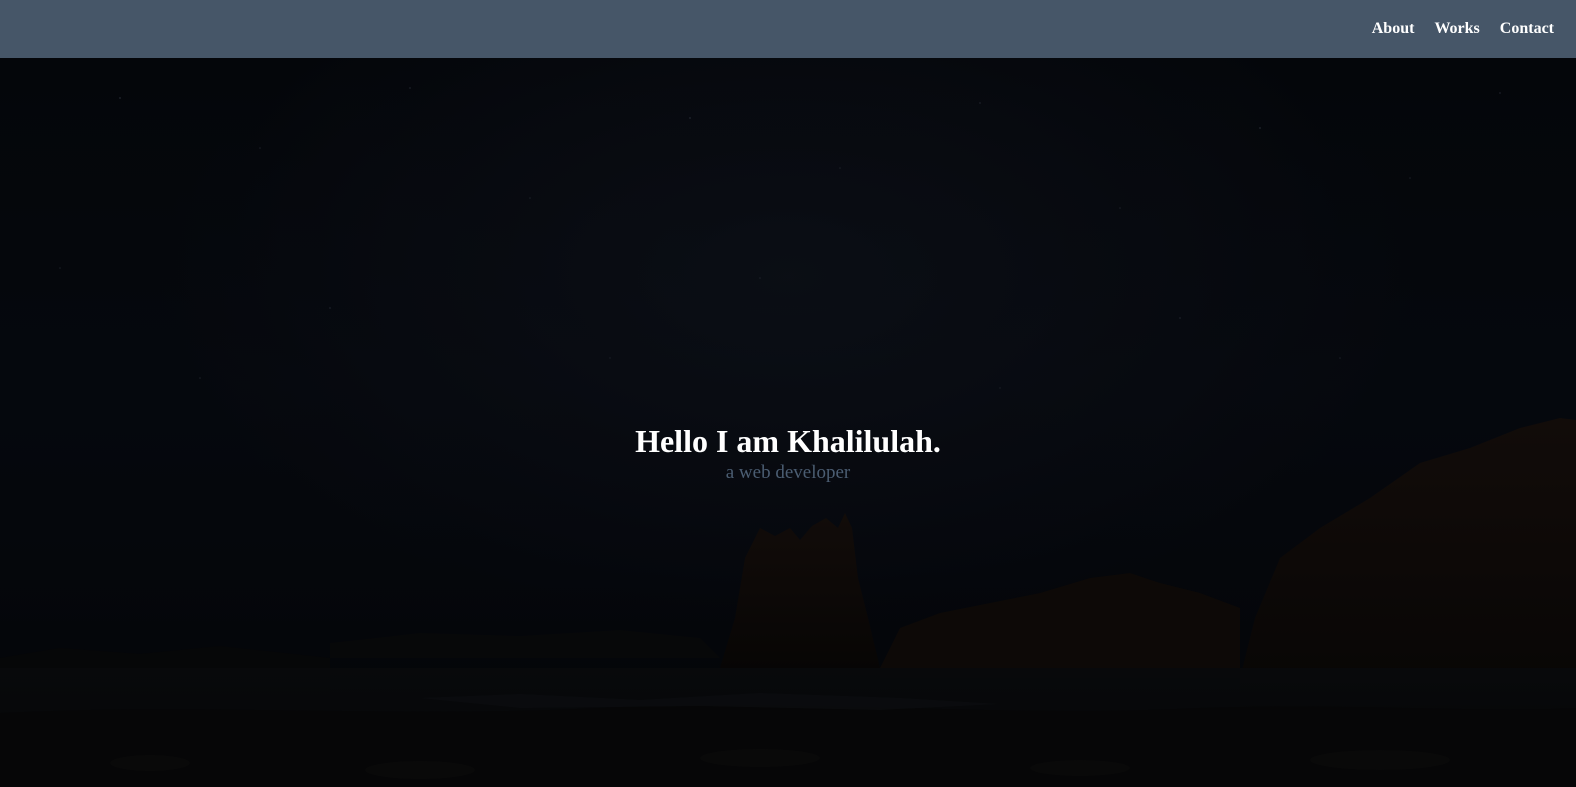  Describe the element at coordinates (788, 472) in the screenshot. I see `hero-subtitle: a web developer` at that location.